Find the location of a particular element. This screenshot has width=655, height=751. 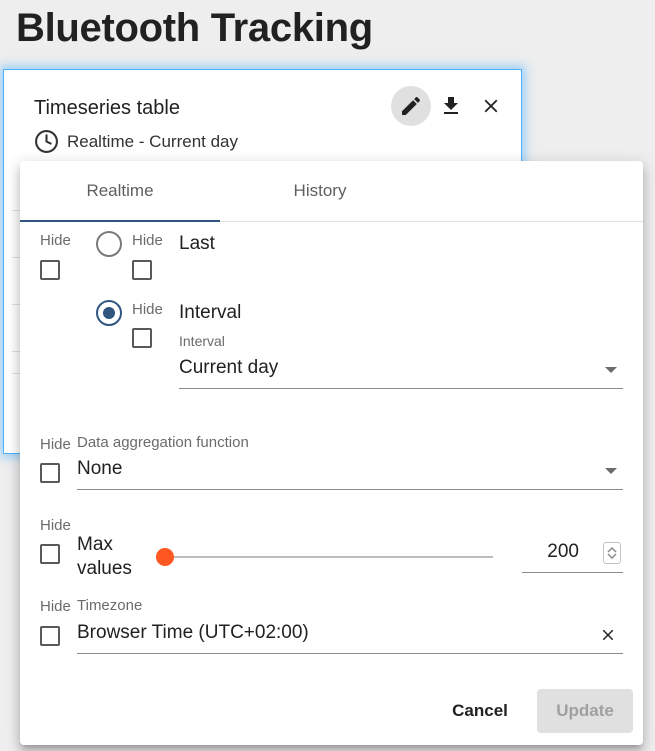

interval-radio is located at coordinates (109, 313).